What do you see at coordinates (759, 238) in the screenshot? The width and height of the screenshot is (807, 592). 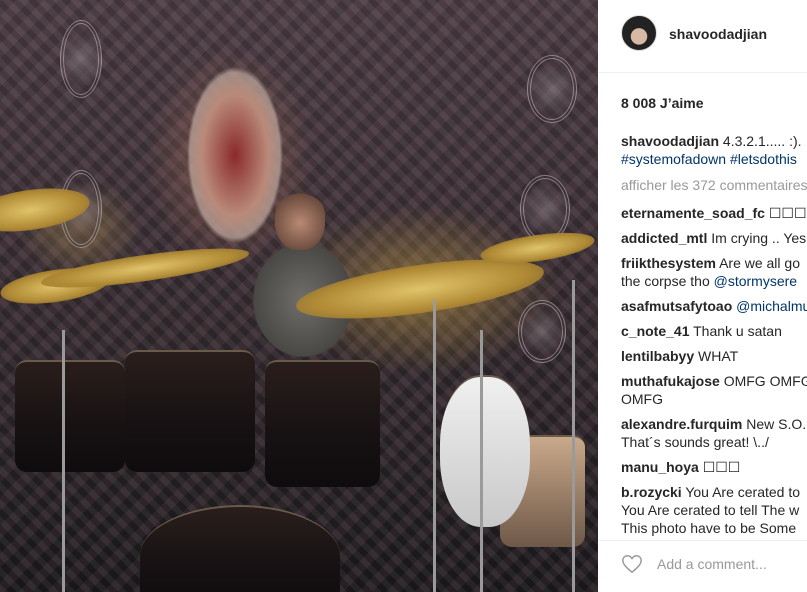 I see `comment-text: Im crying .. Yes` at bounding box center [759, 238].